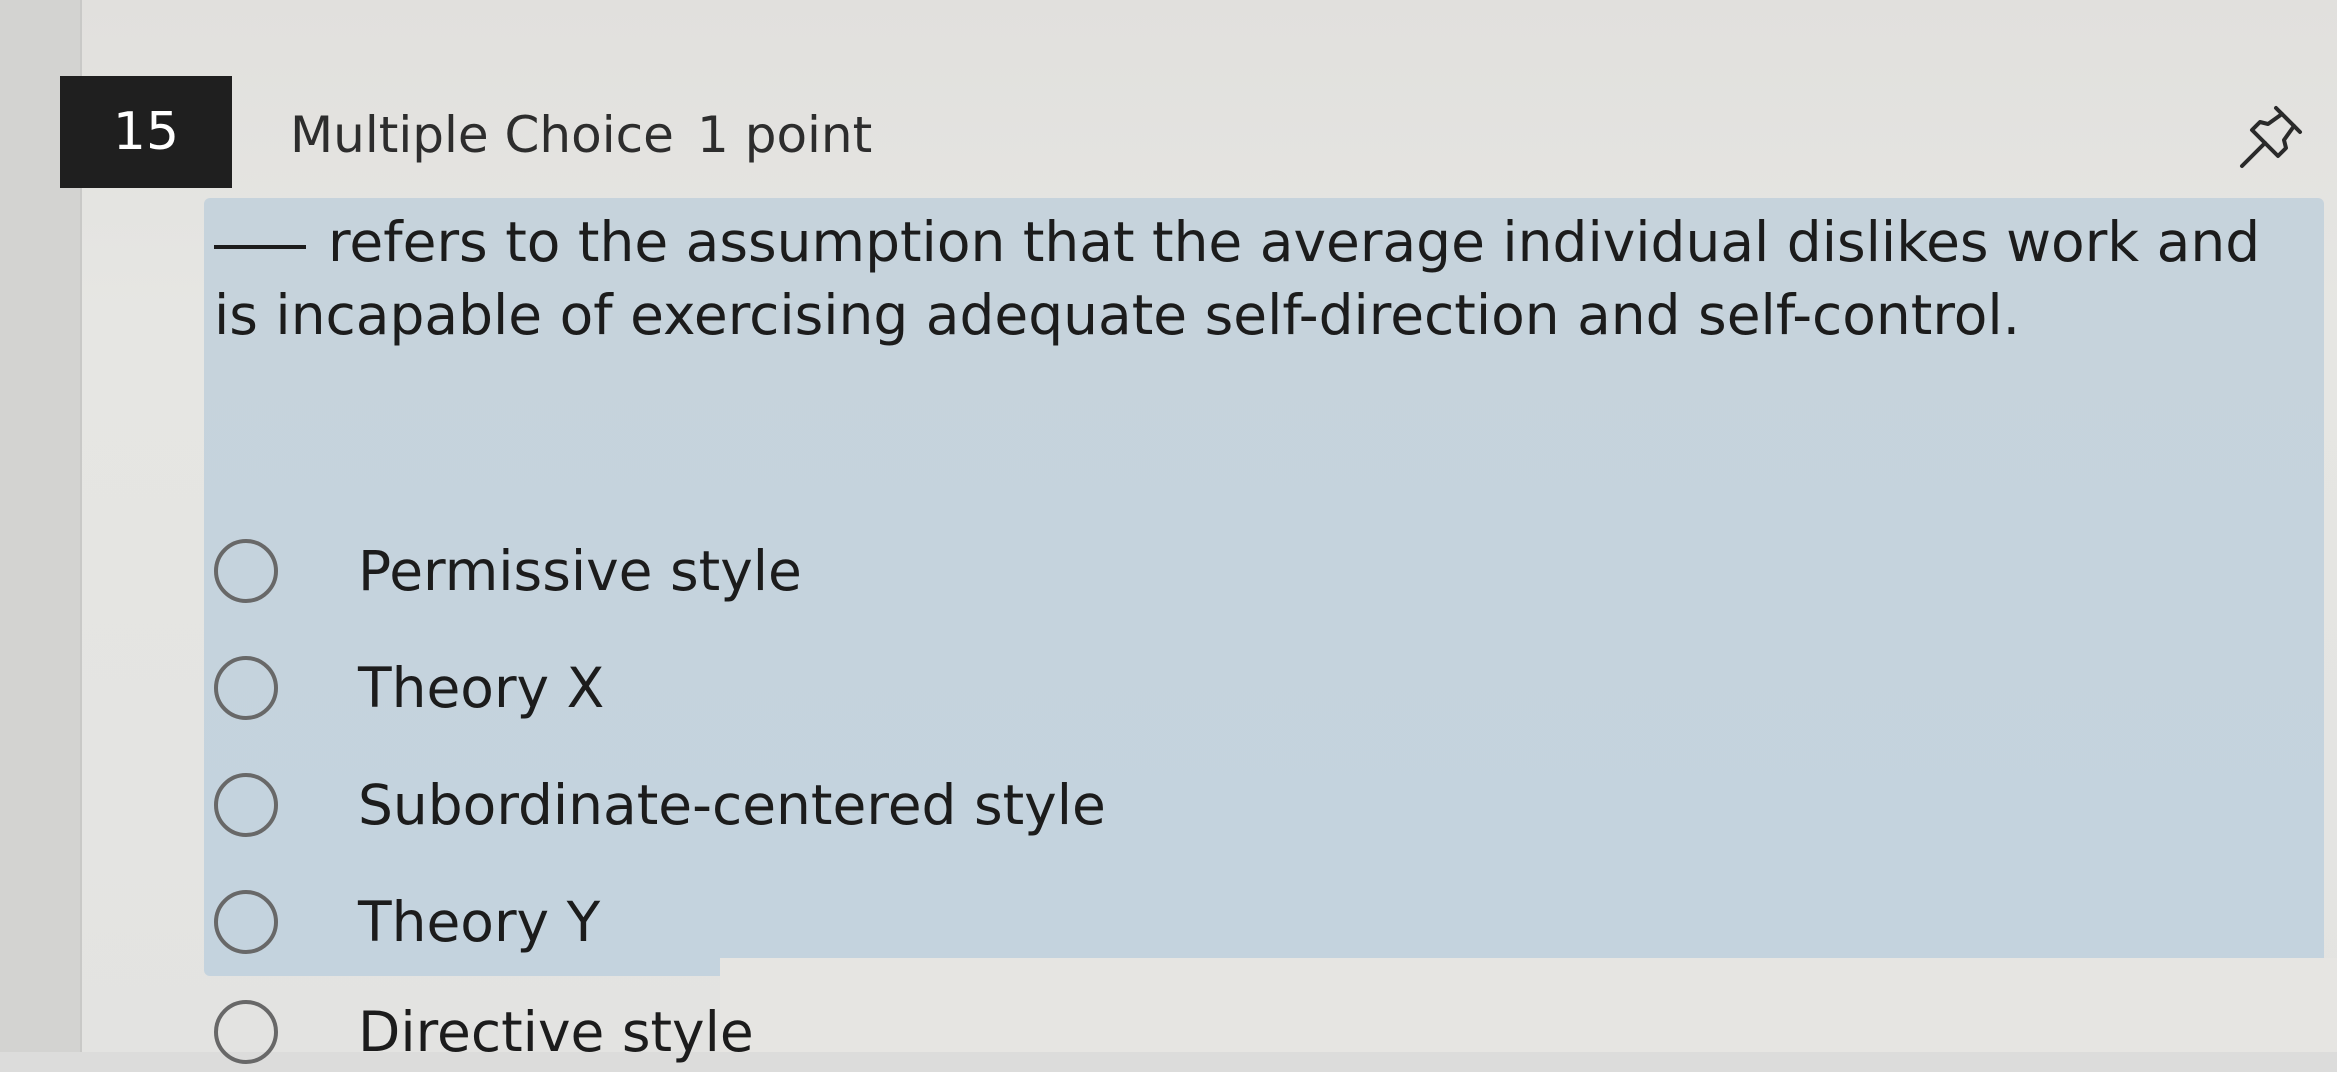 Image resolution: width=2337 pixels, height=1072 pixels. I want to click on choice-directive-style: Directive style, so click(484, 1032).